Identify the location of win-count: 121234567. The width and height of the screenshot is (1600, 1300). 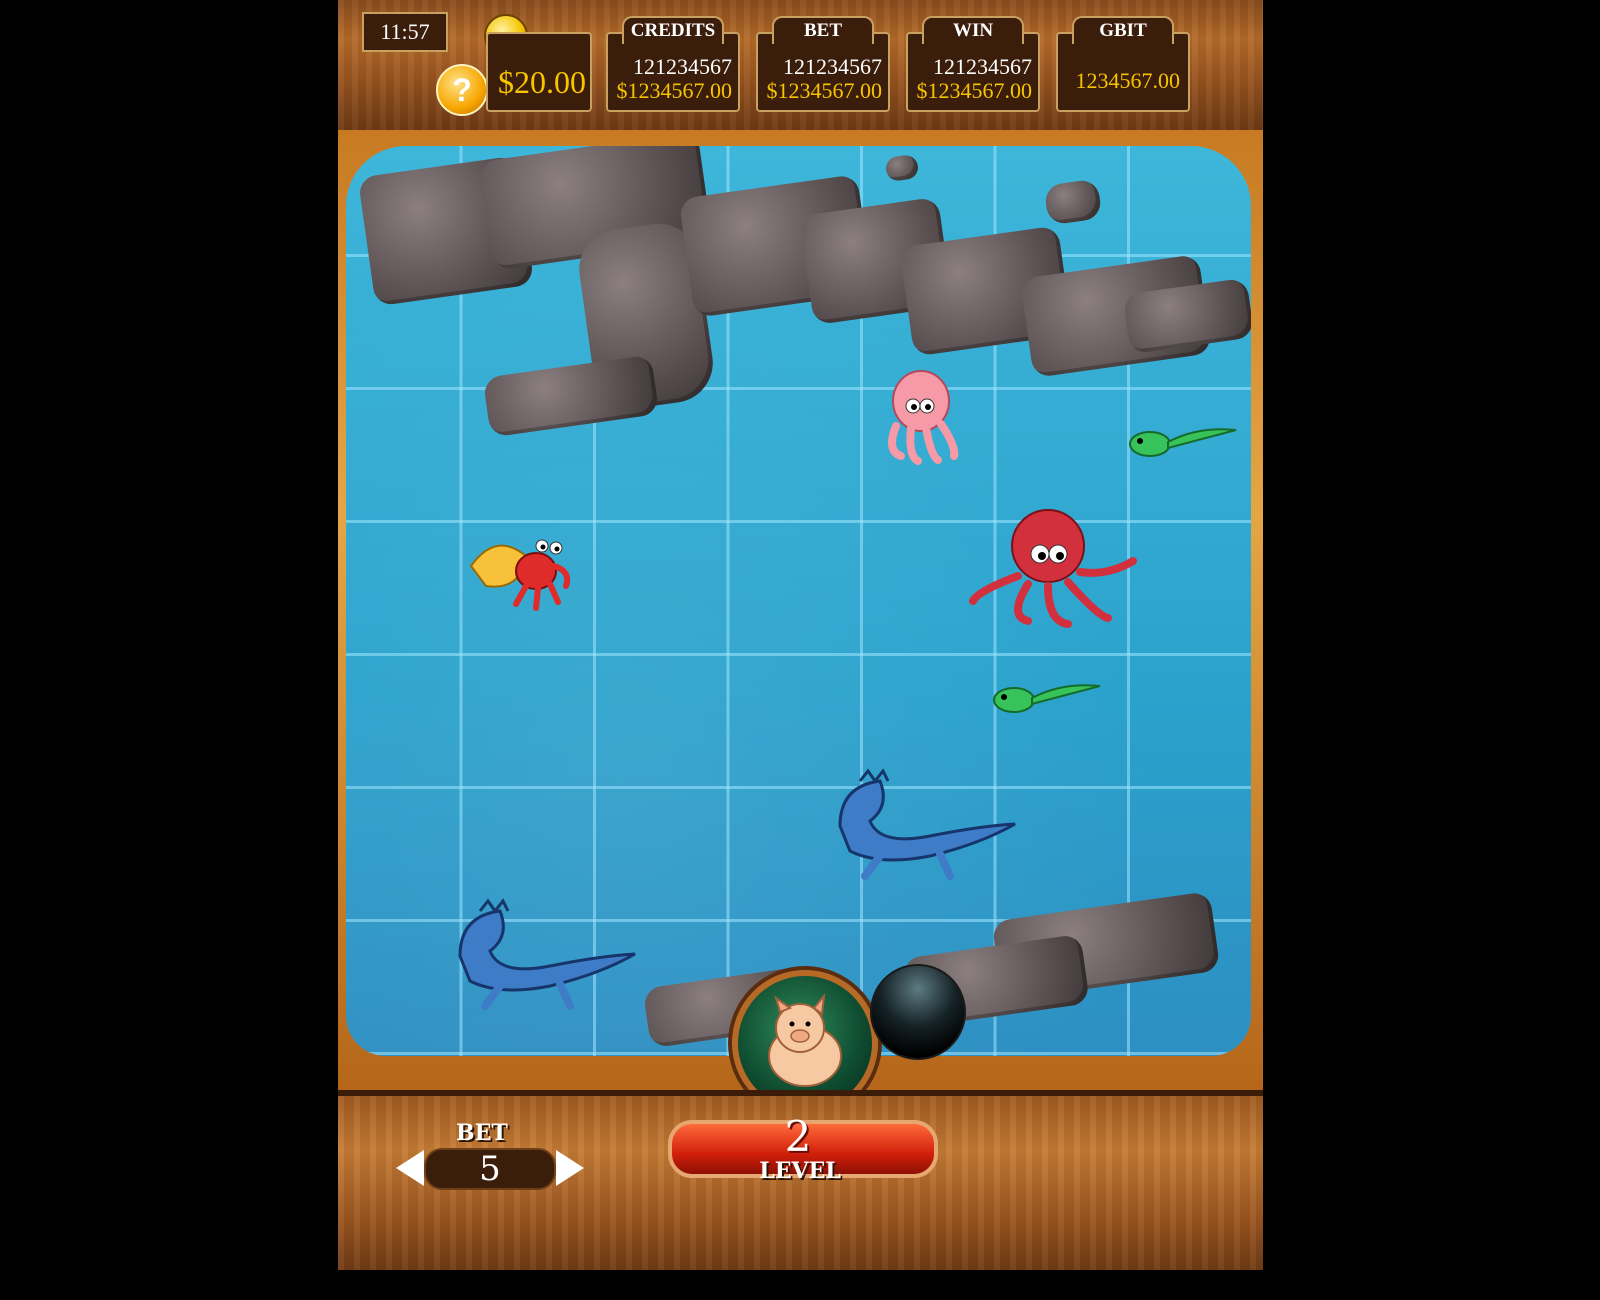
(982, 66).